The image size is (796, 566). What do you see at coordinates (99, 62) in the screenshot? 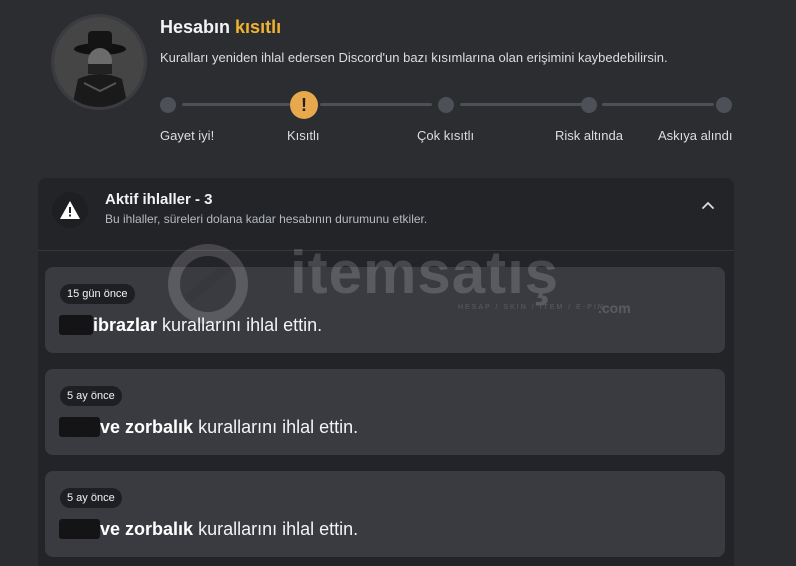
I see `avatar` at bounding box center [99, 62].